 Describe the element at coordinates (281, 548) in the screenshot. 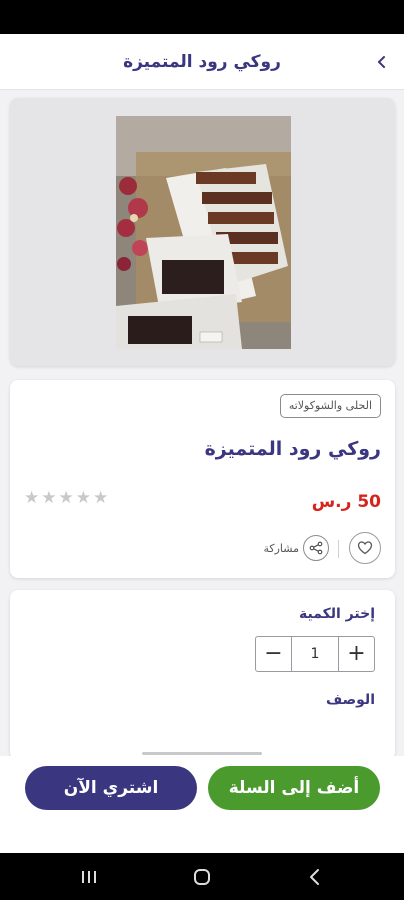

I see `share-label: مشاركة` at that location.